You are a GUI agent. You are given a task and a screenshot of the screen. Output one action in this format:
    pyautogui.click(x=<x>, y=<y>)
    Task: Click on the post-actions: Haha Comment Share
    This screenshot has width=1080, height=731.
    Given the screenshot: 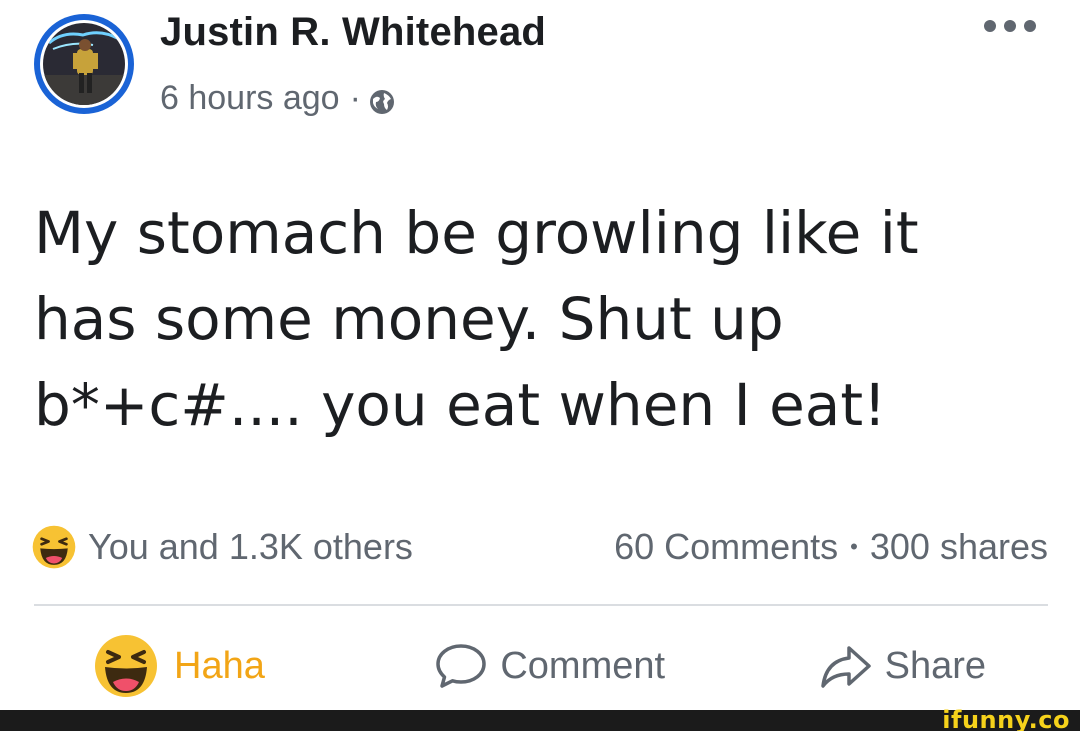 What is the action you would take?
    pyautogui.click(x=541, y=666)
    